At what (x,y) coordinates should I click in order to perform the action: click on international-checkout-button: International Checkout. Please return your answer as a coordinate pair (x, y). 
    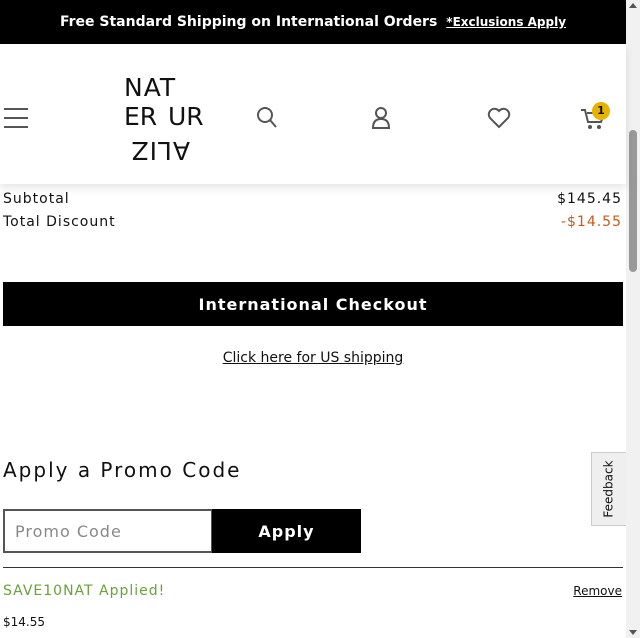
    Looking at the image, I should click on (313, 304).